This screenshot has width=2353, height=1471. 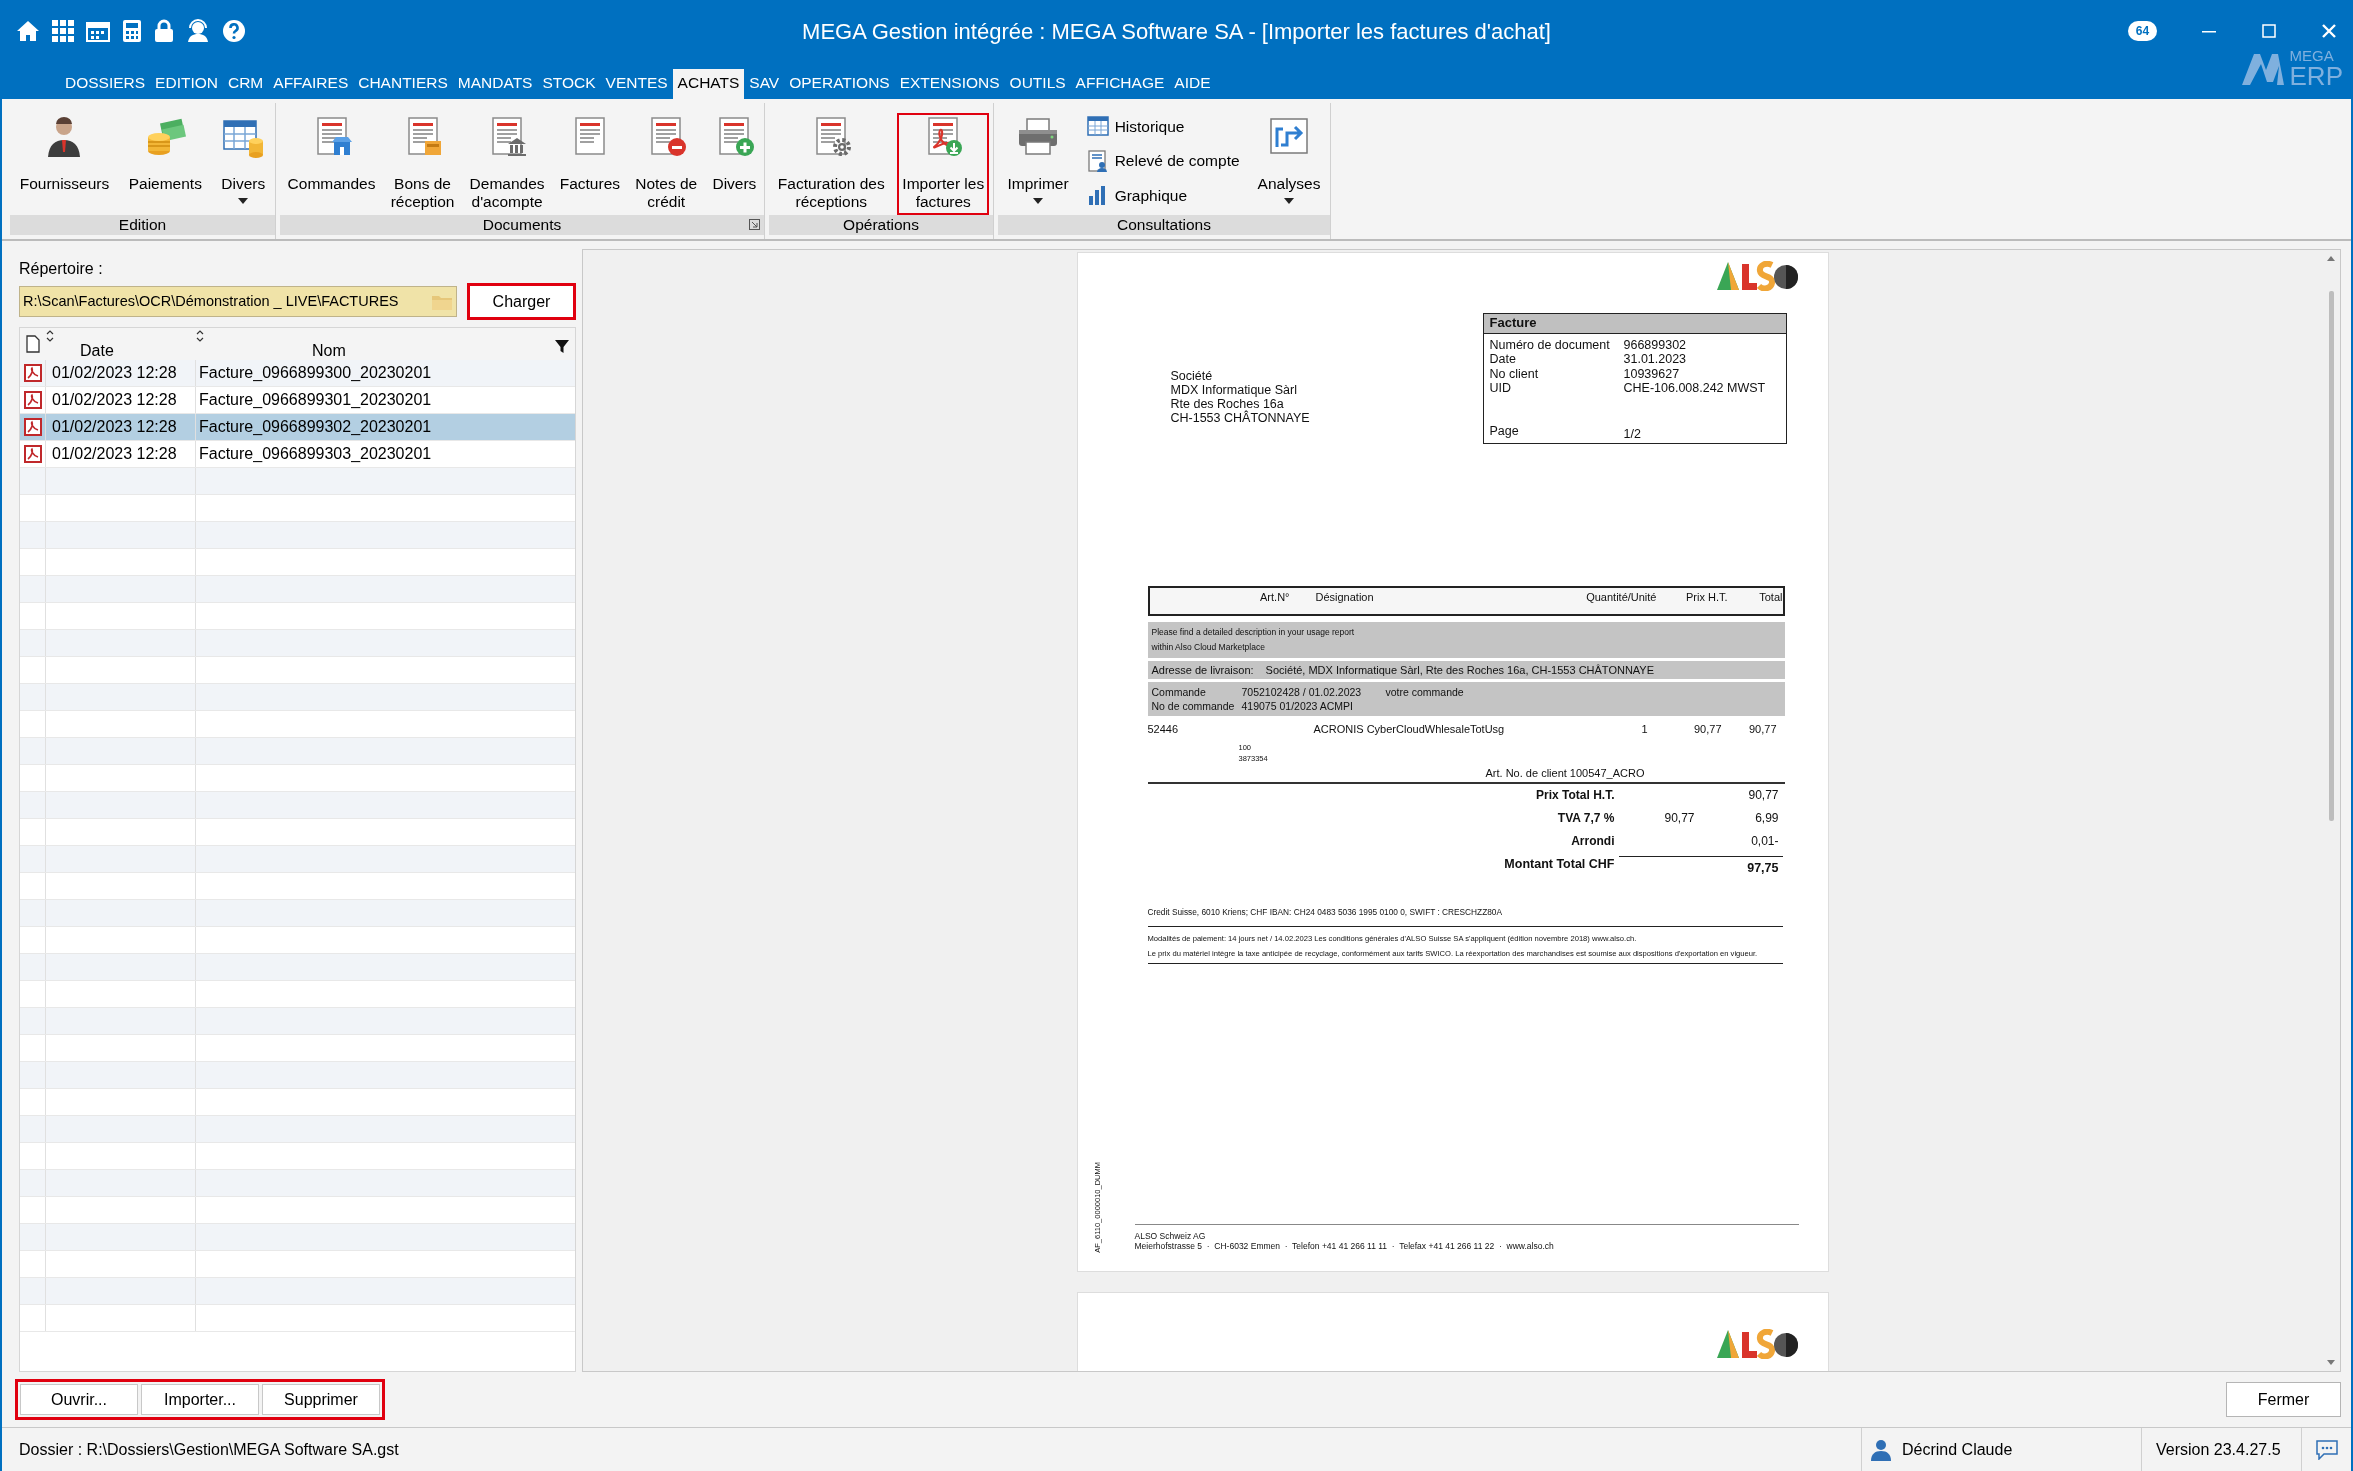 What do you see at coordinates (98, 31) in the screenshot?
I see `calendar-icon` at bounding box center [98, 31].